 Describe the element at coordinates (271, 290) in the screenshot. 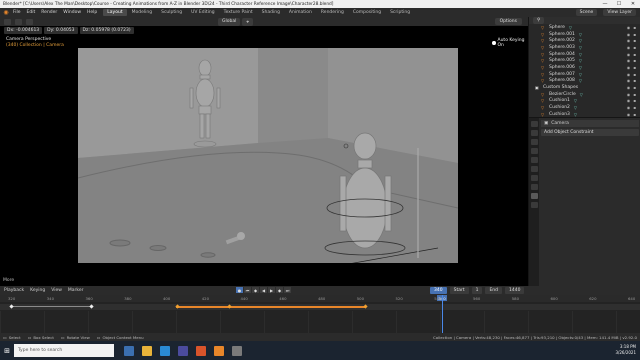

I see `play-icon: ▶` at that location.